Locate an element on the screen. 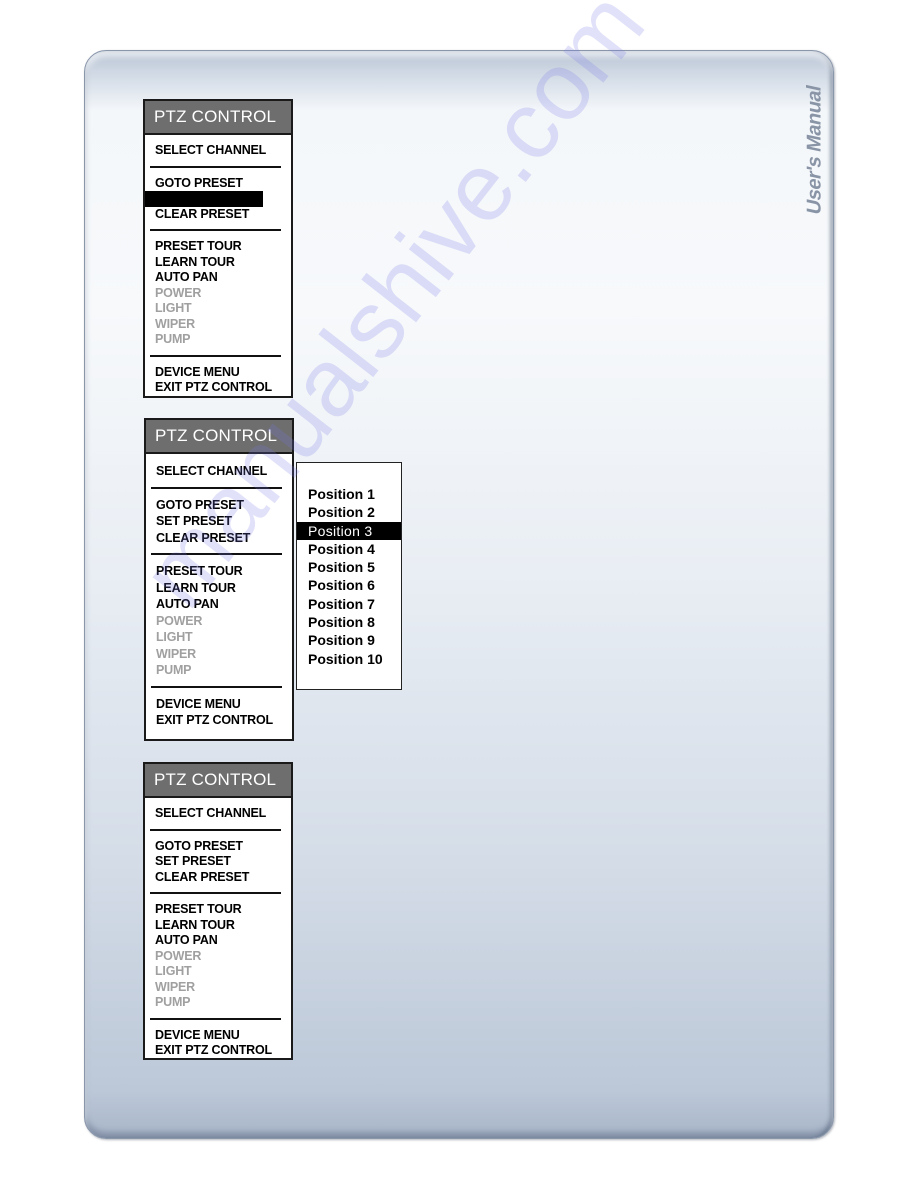  preset-position-option: Position 8 is located at coordinates (349, 622).